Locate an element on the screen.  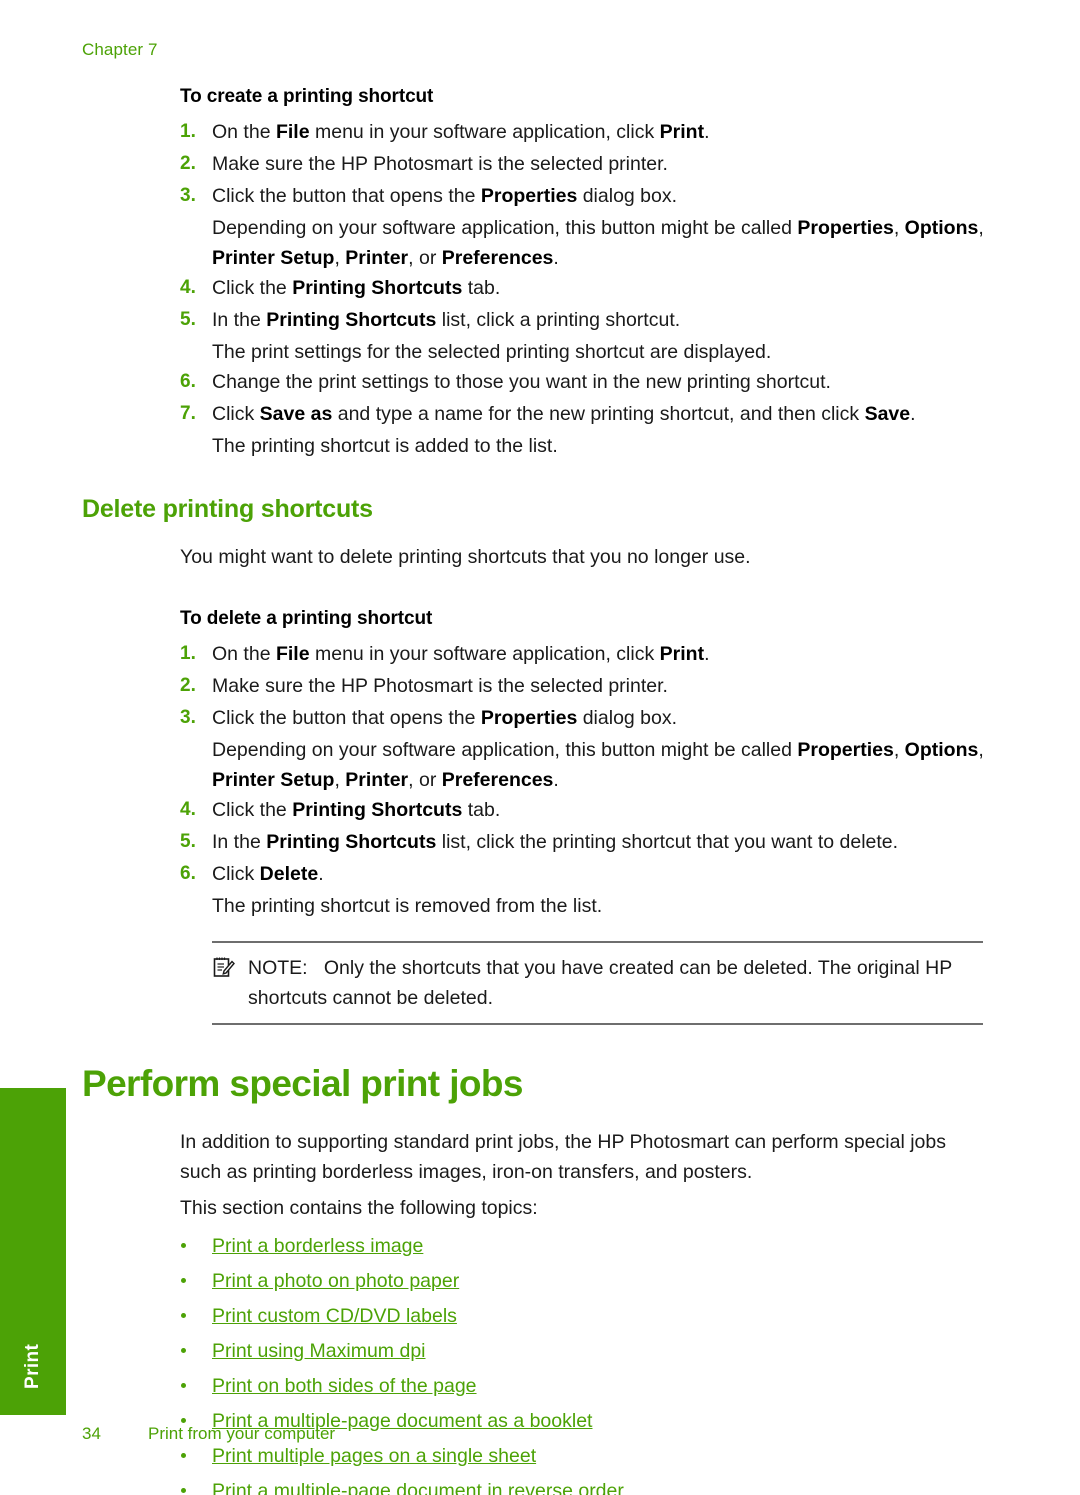
section-heading-special: Perform special print jobs is located at coordinates (302, 1083).